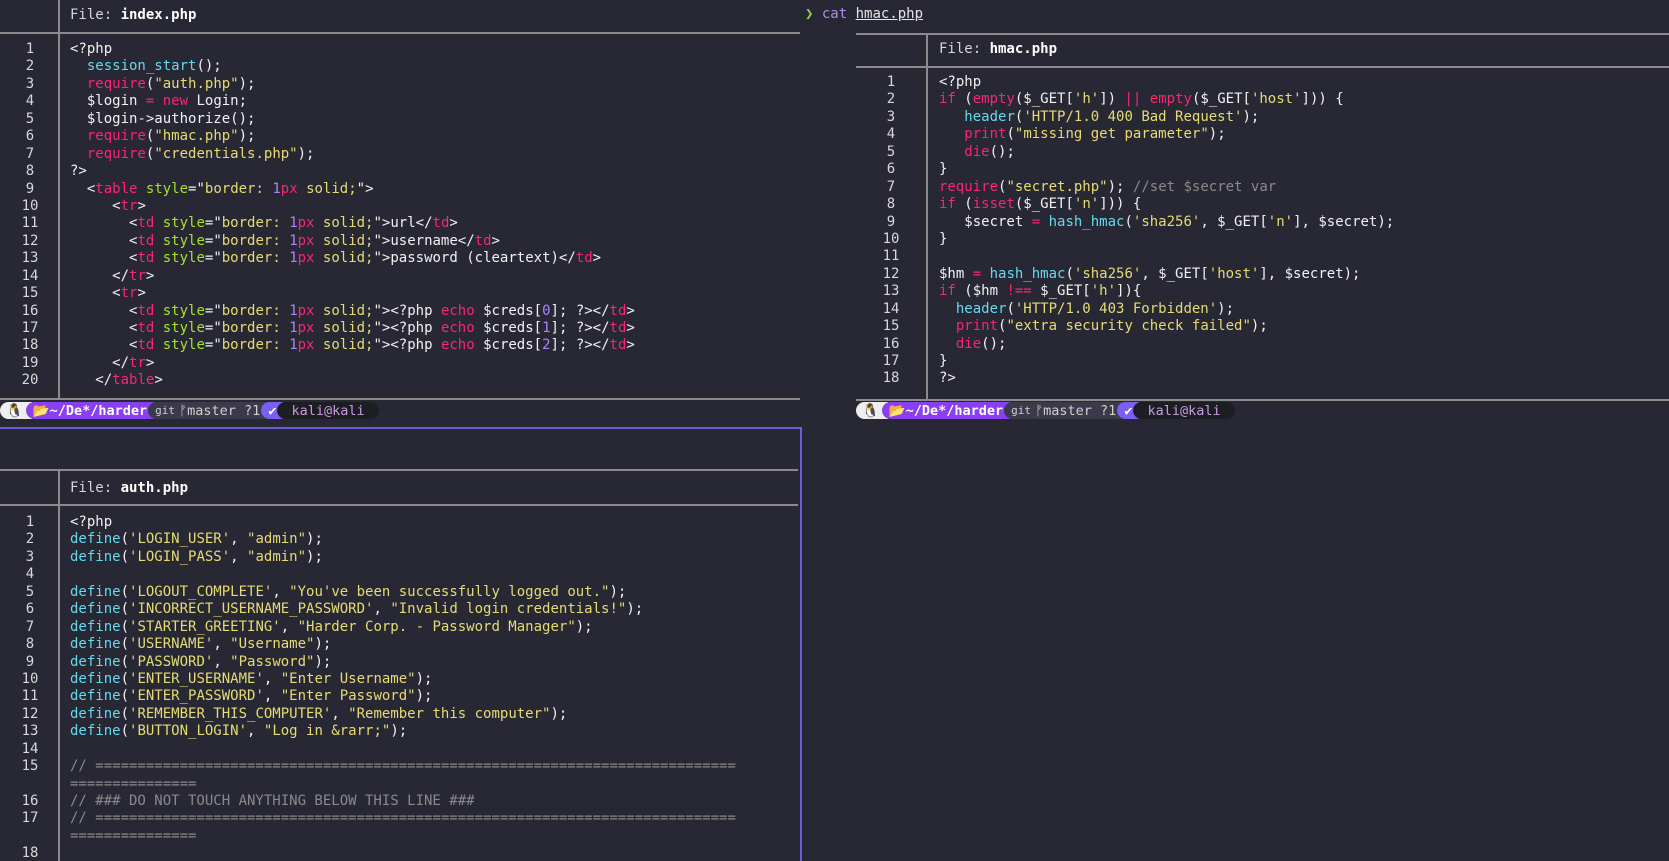 Image resolution: width=1669 pixels, height=861 pixels. Describe the element at coordinates (163, 118) in the screenshot. I see `code-token: $login->authorize();` at that location.